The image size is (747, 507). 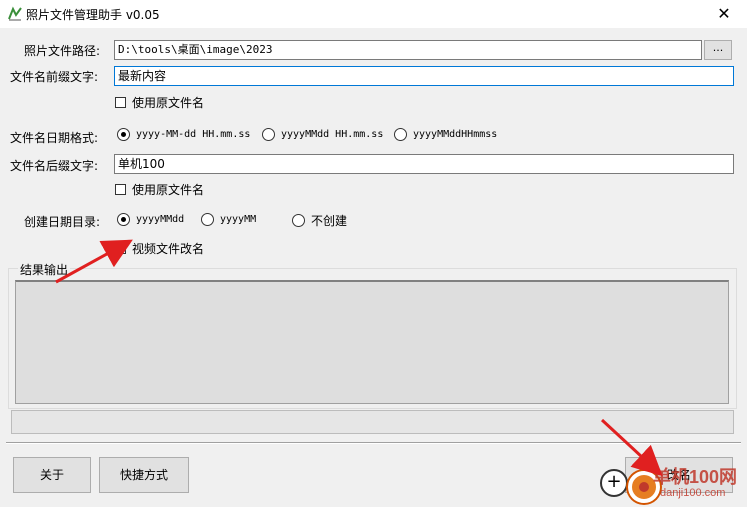 I want to click on prefix-use-original-checkbox: 使用原文件名, so click(x=159, y=102).